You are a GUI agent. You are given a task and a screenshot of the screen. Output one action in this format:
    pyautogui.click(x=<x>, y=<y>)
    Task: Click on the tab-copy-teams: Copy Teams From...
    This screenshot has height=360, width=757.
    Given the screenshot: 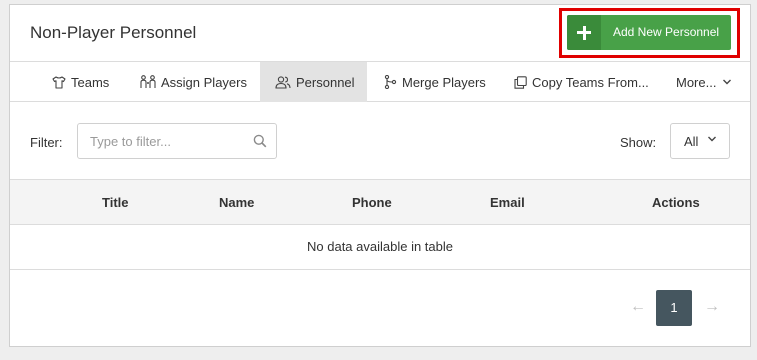 What is the action you would take?
    pyautogui.click(x=581, y=82)
    